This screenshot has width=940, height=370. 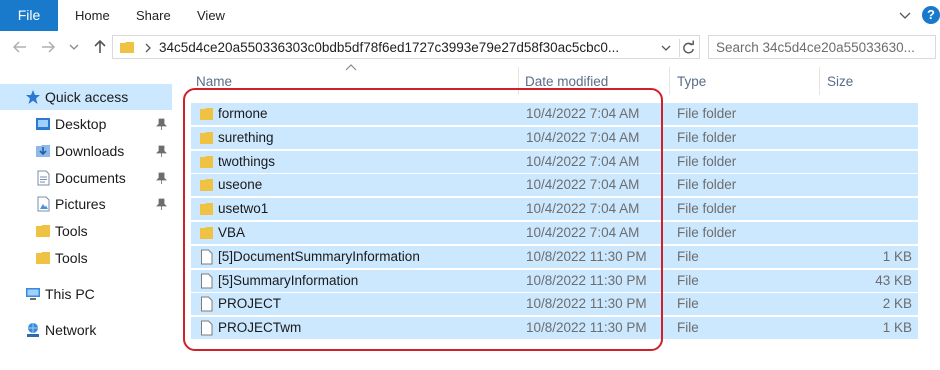 What do you see at coordinates (247, 161) in the screenshot?
I see `file-name: twothings` at bounding box center [247, 161].